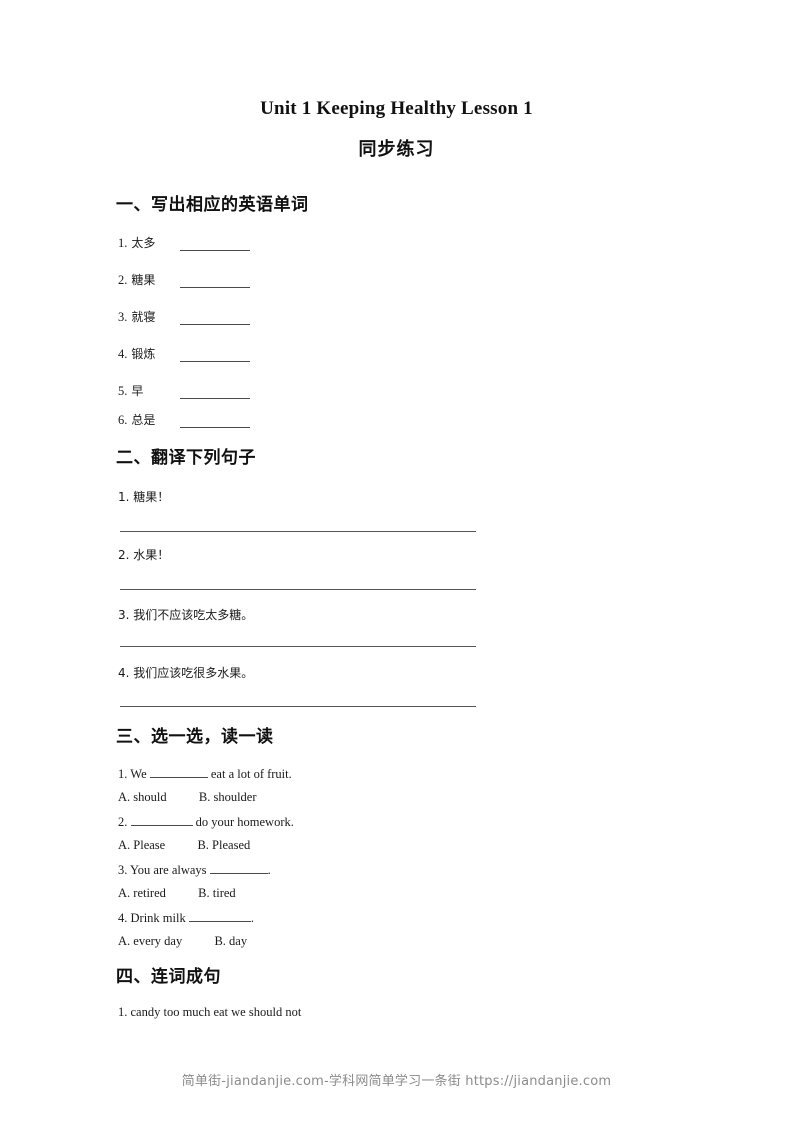 This screenshot has height=1122, width=793. Describe the element at coordinates (219, 916) in the screenshot. I see `choice-question-4-blank` at that location.